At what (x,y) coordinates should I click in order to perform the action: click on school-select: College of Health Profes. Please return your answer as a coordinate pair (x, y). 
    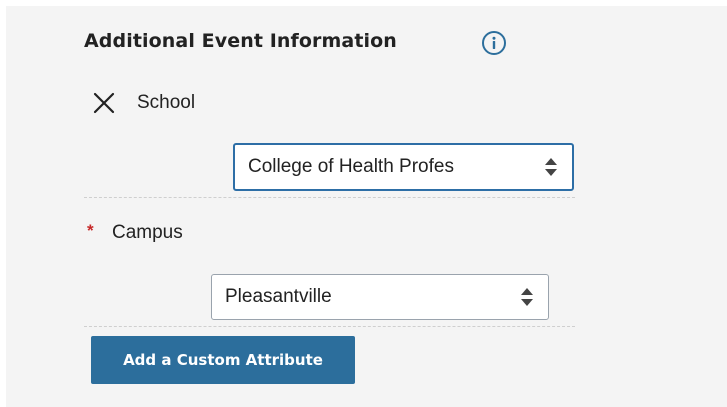
    Looking at the image, I should click on (403, 167).